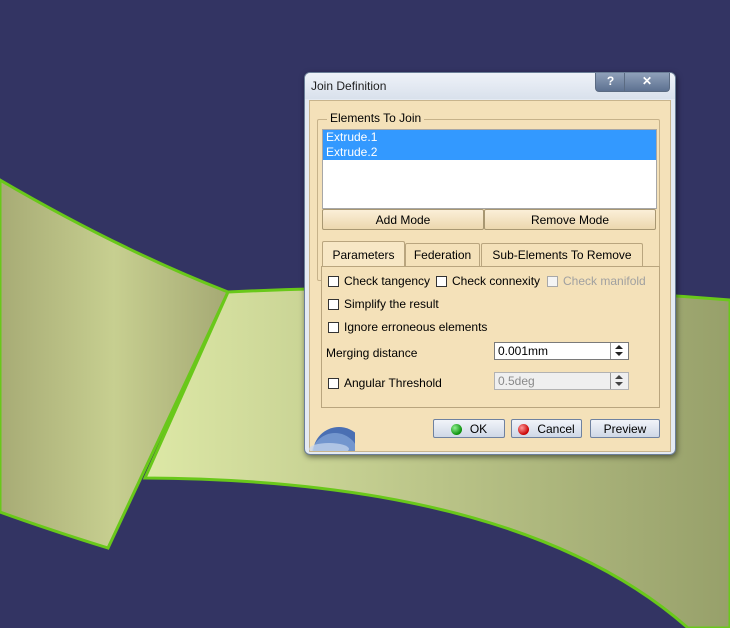  What do you see at coordinates (562, 254) in the screenshot?
I see `tab-sub-elements-to-remove: Sub-Elements To Remove` at bounding box center [562, 254].